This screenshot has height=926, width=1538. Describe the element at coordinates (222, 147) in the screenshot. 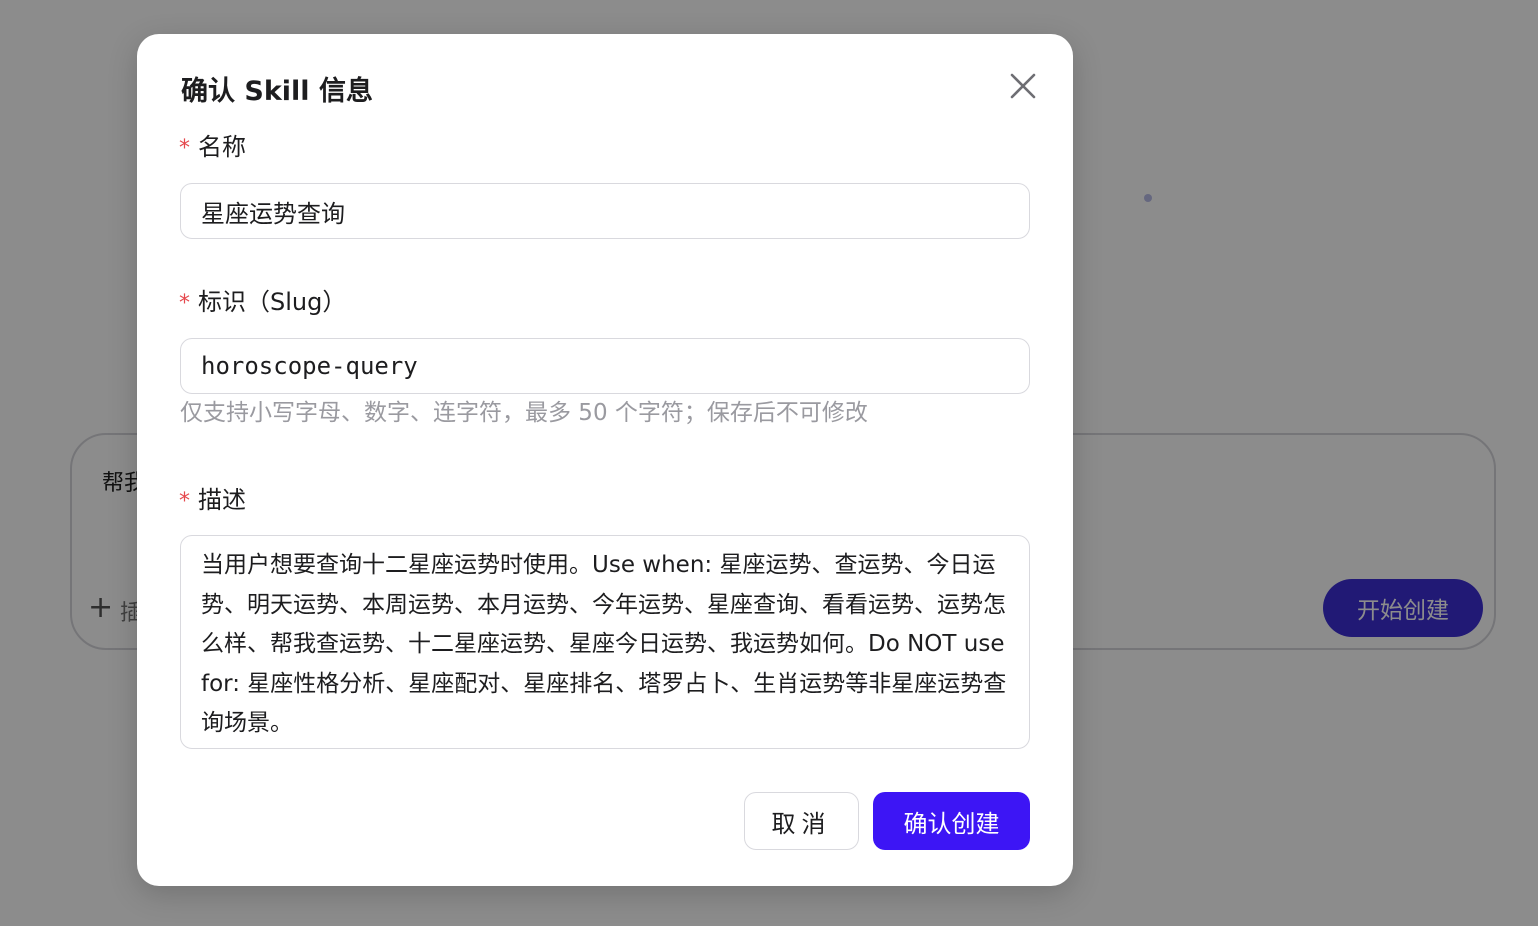

I see `name-label-text: 名称` at that location.